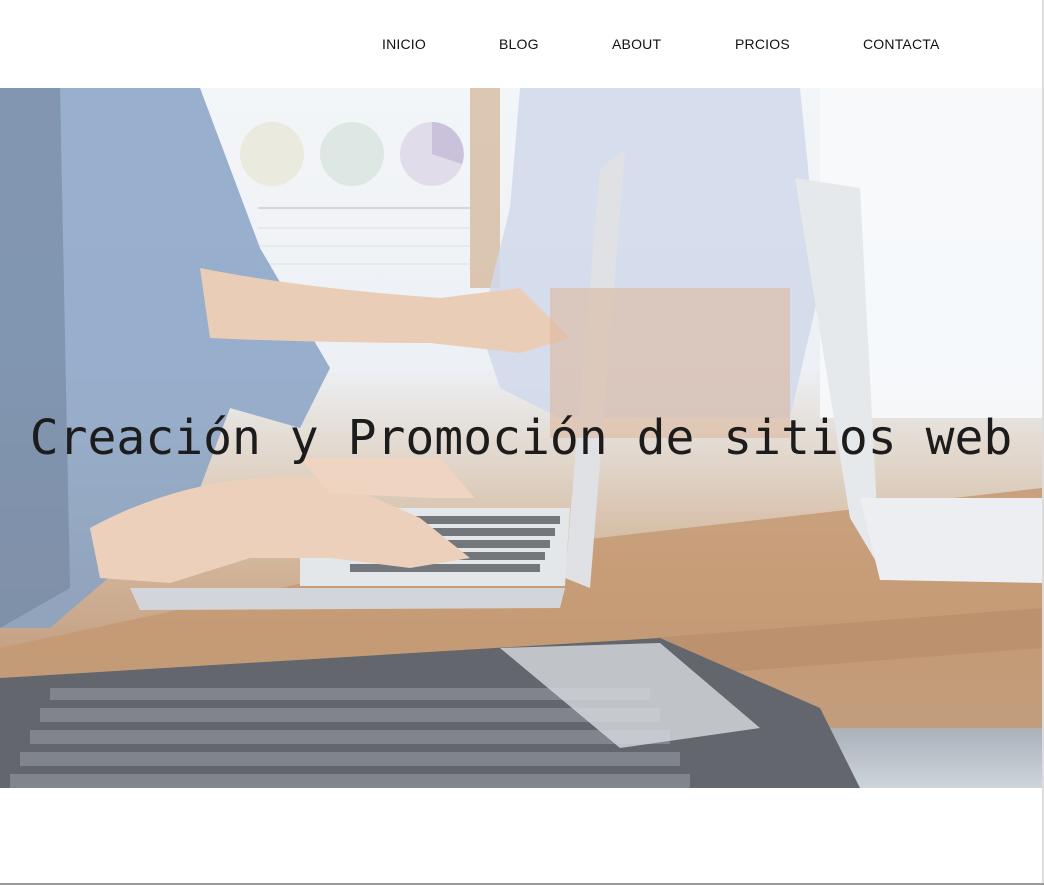  What do you see at coordinates (636, 44) in the screenshot?
I see `nav-link-about: ABOUT` at bounding box center [636, 44].